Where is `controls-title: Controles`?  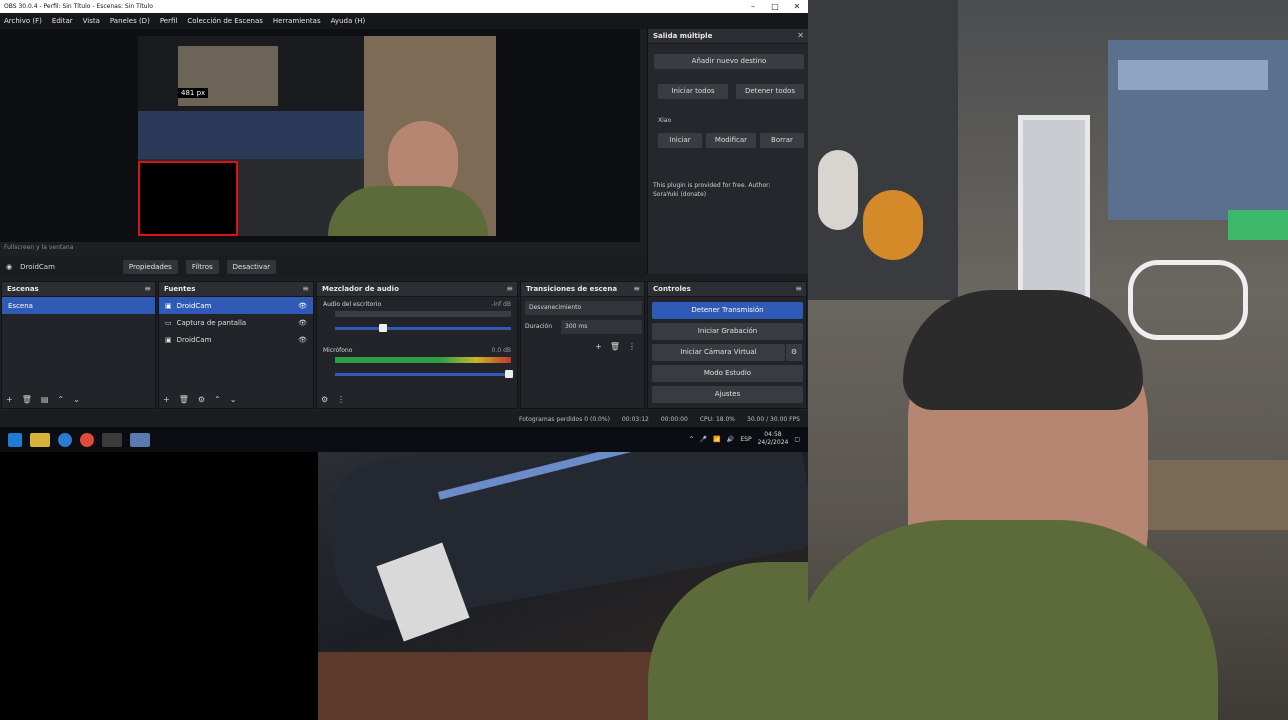
controls-title: Controles is located at coordinates (672, 289).